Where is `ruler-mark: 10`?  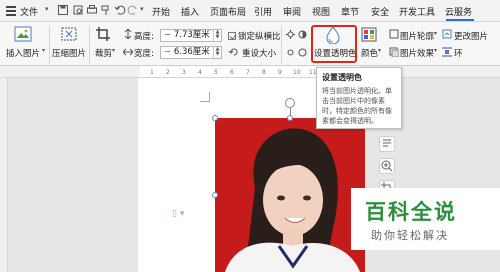 ruler-mark: 10 is located at coordinates (297, 72).